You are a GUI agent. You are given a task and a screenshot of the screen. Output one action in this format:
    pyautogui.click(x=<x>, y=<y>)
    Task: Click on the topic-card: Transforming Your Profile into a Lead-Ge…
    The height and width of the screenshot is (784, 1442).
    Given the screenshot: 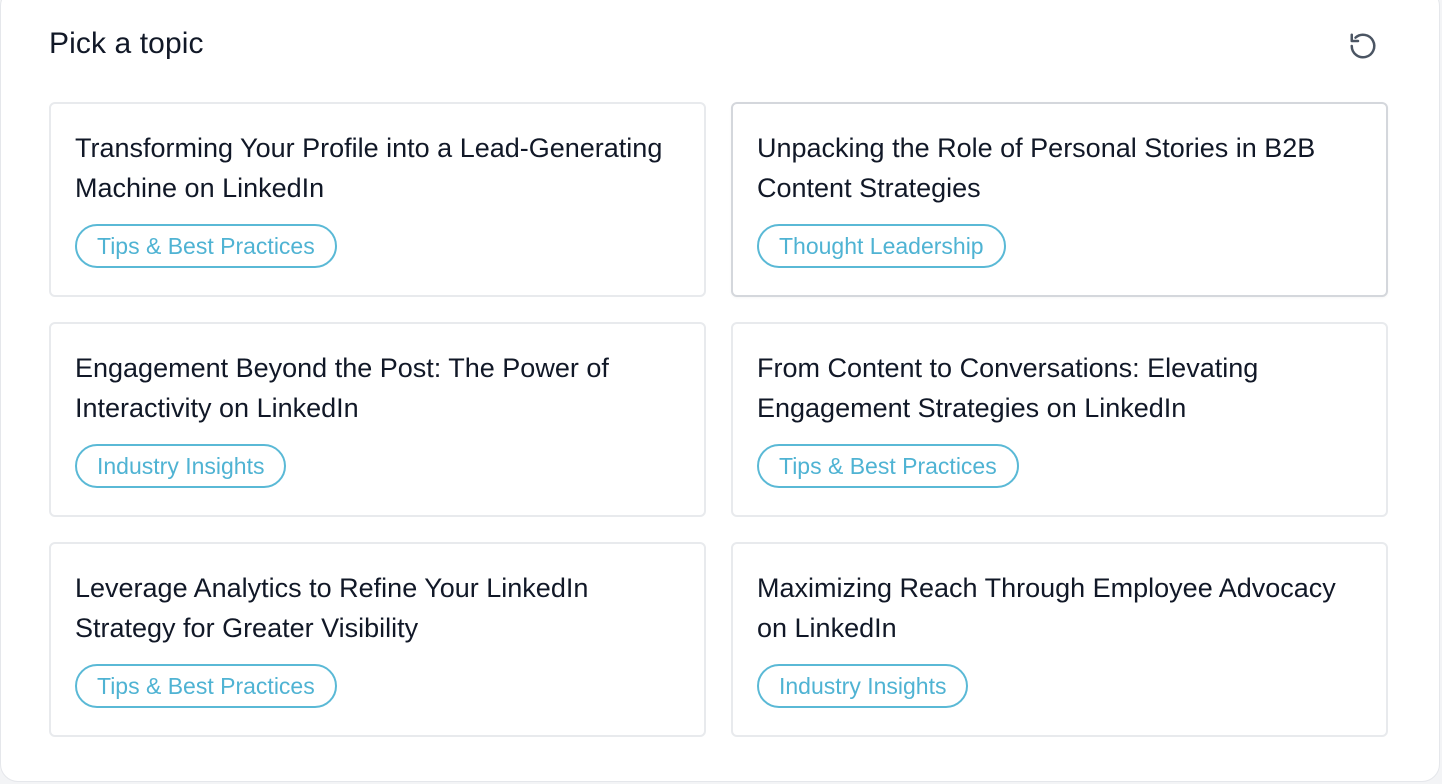 What is the action you would take?
    pyautogui.click(x=377, y=199)
    